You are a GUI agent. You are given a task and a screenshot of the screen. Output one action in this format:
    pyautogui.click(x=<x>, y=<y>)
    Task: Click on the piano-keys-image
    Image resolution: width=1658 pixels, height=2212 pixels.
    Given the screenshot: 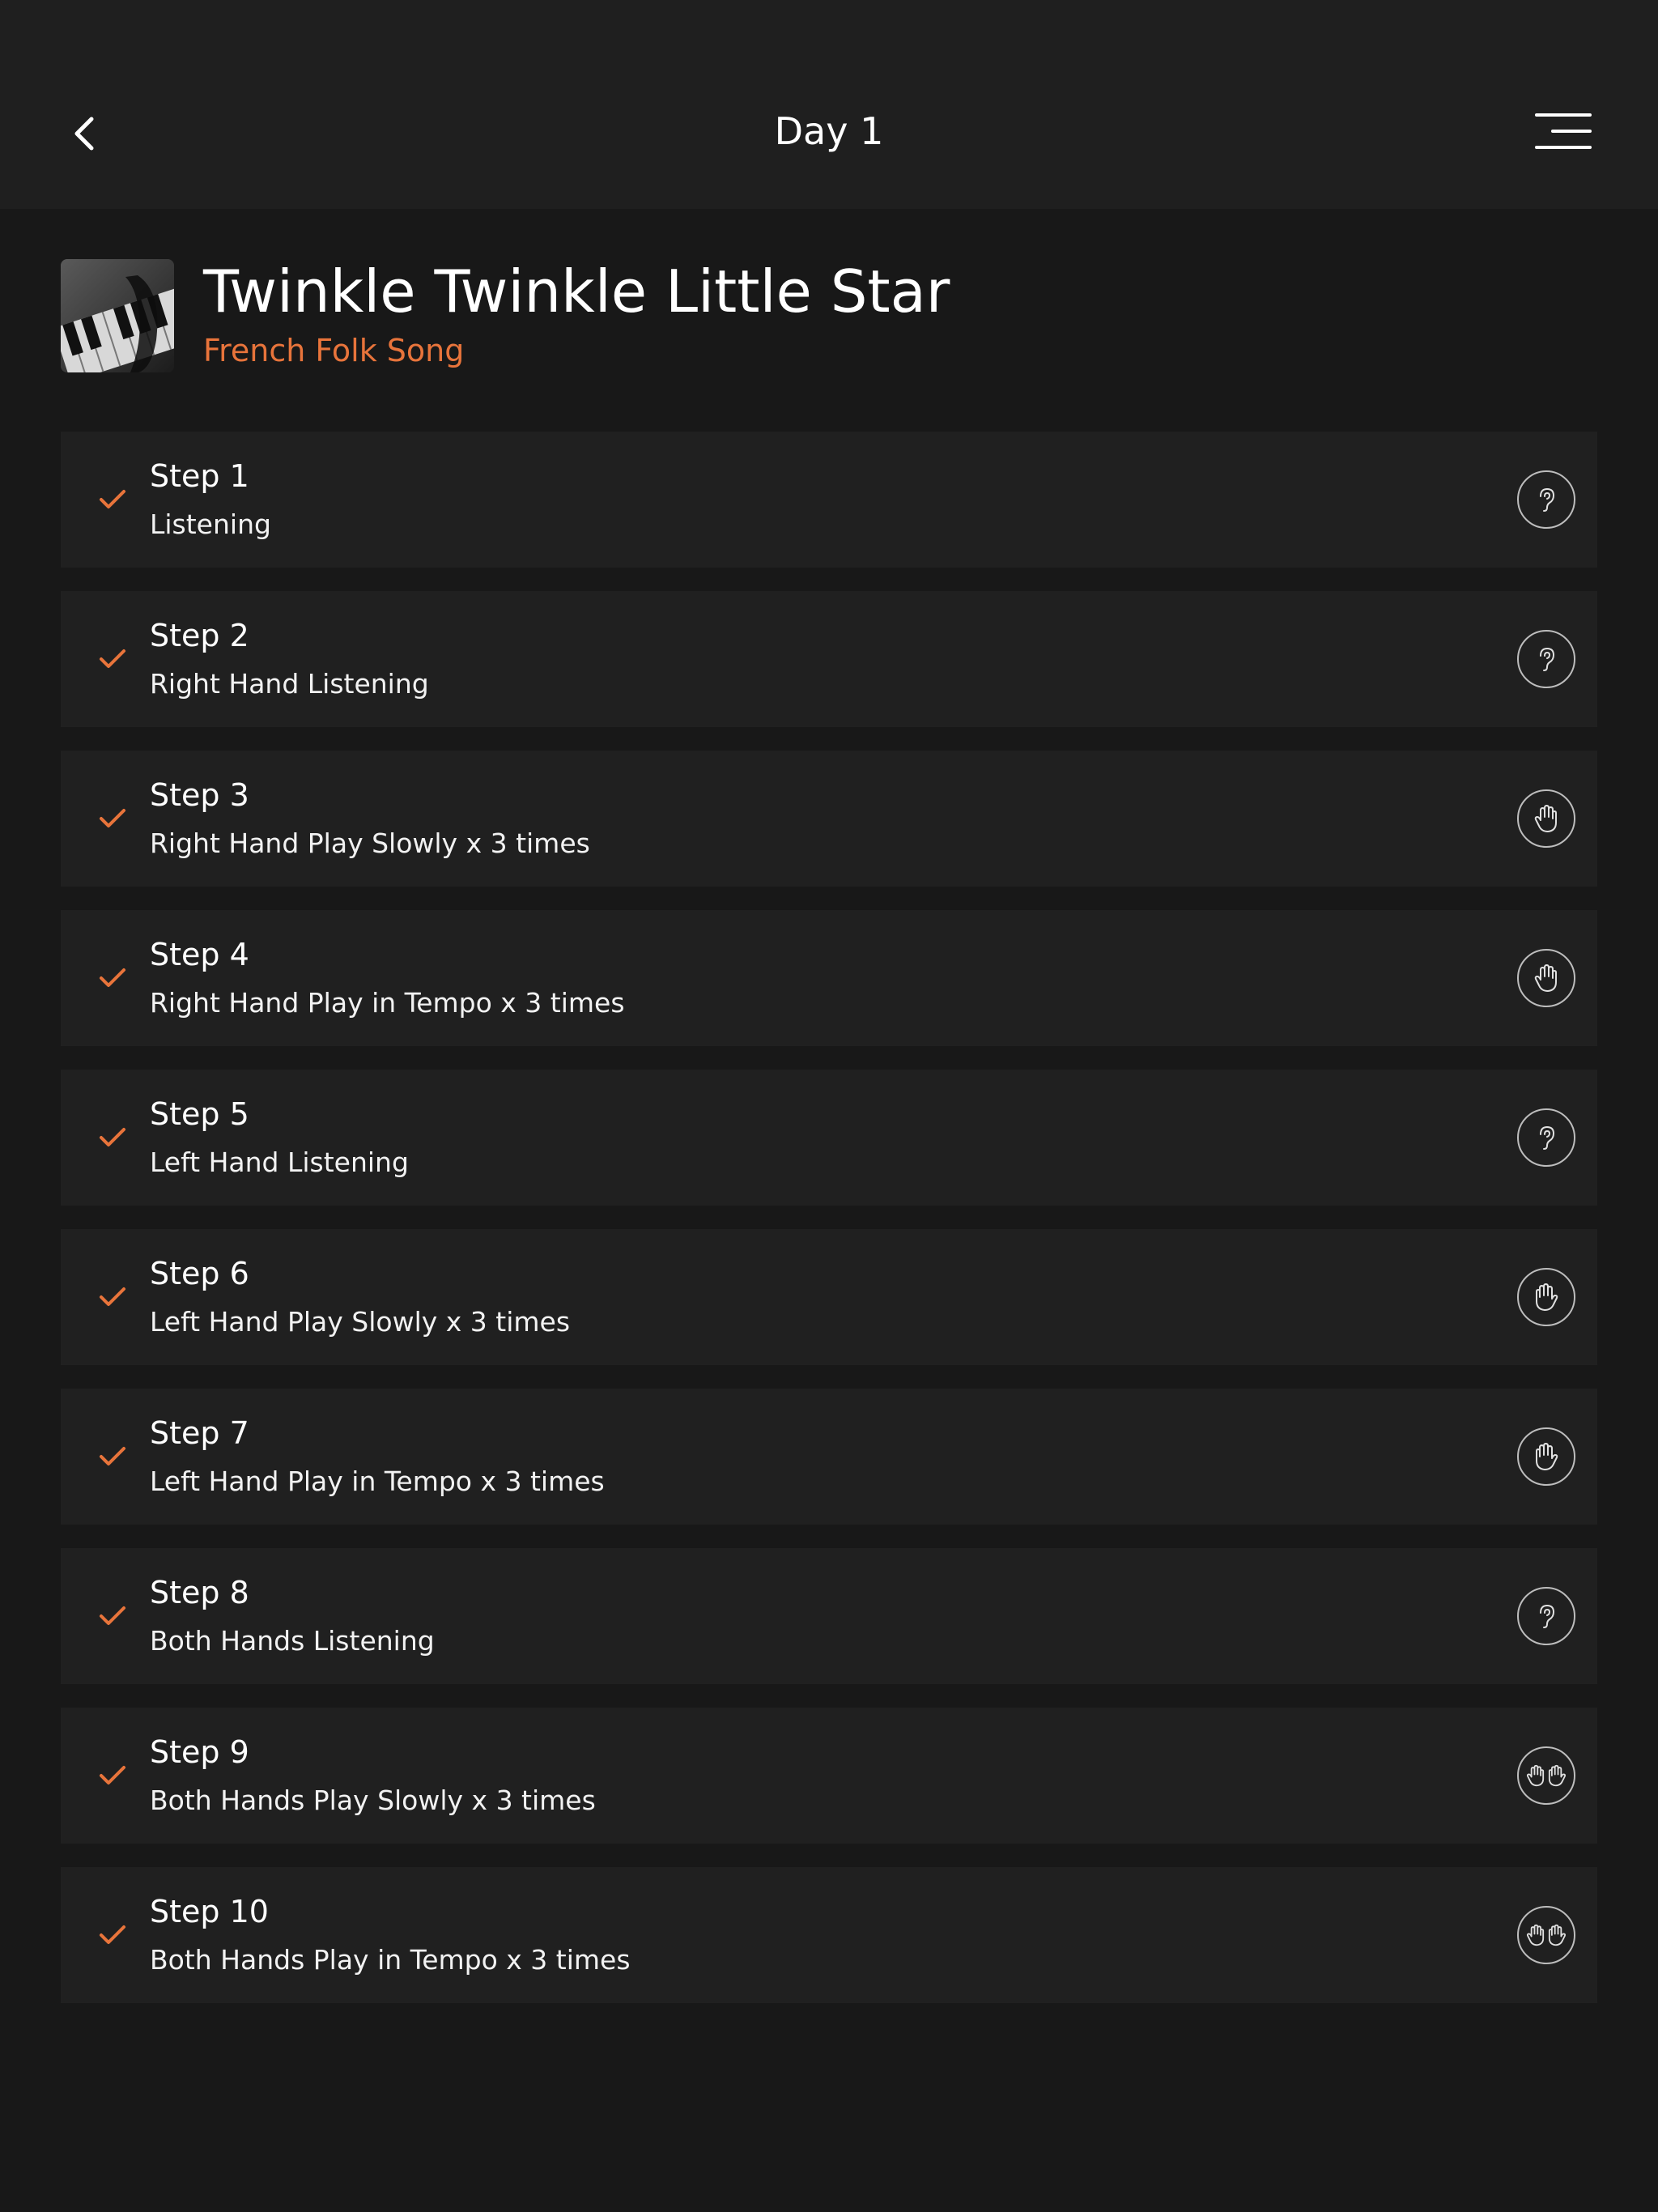 What is the action you would take?
    pyautogui.click(x=117, y=316)
    